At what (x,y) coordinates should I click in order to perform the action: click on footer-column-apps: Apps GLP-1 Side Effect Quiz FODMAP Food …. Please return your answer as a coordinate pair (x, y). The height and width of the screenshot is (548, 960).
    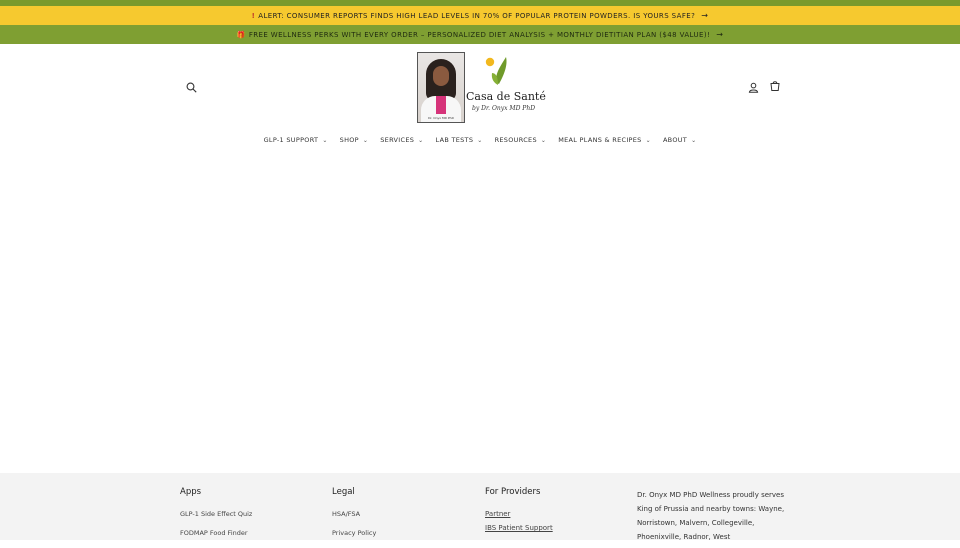
    Looking at the image, I should click on (216, 517).